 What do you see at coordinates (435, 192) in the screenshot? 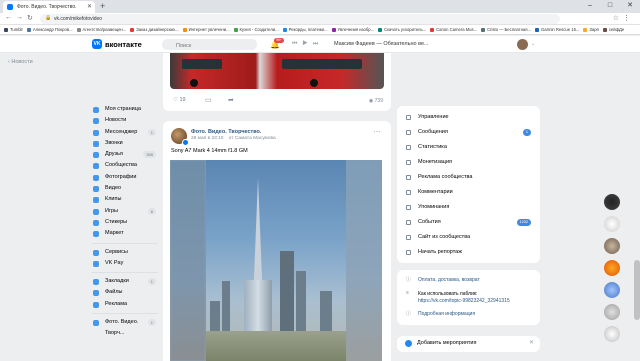
I see `admin-menu-label: Комментарии` at bounding box center [435, 192].